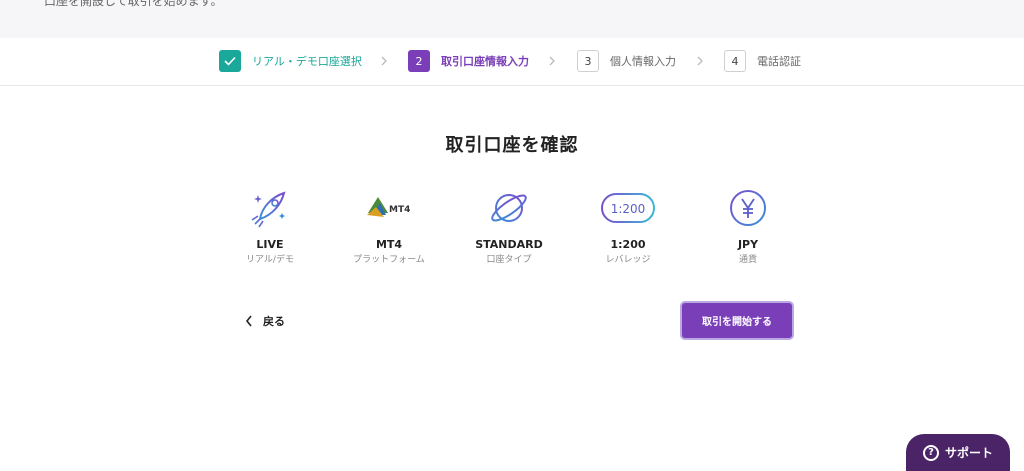 The image size is (1024, 471). What do you see at coordinates (389, 260) in the screenshot?
I see `spec-sub: プラットフォーム` at bounding box center [389, 260].